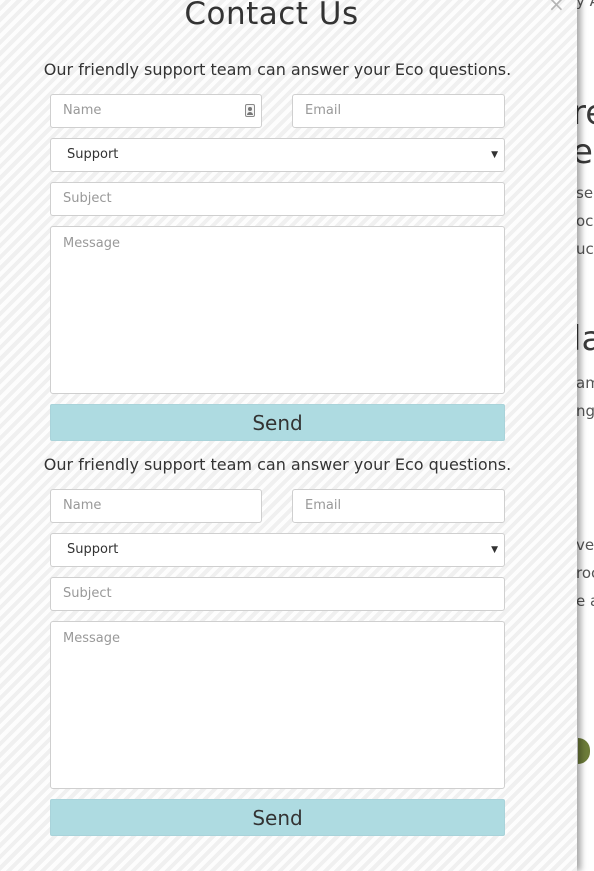 The width and height of the screenshot is (594, 871). I want to click on background-text: ng, so click(585, 411).